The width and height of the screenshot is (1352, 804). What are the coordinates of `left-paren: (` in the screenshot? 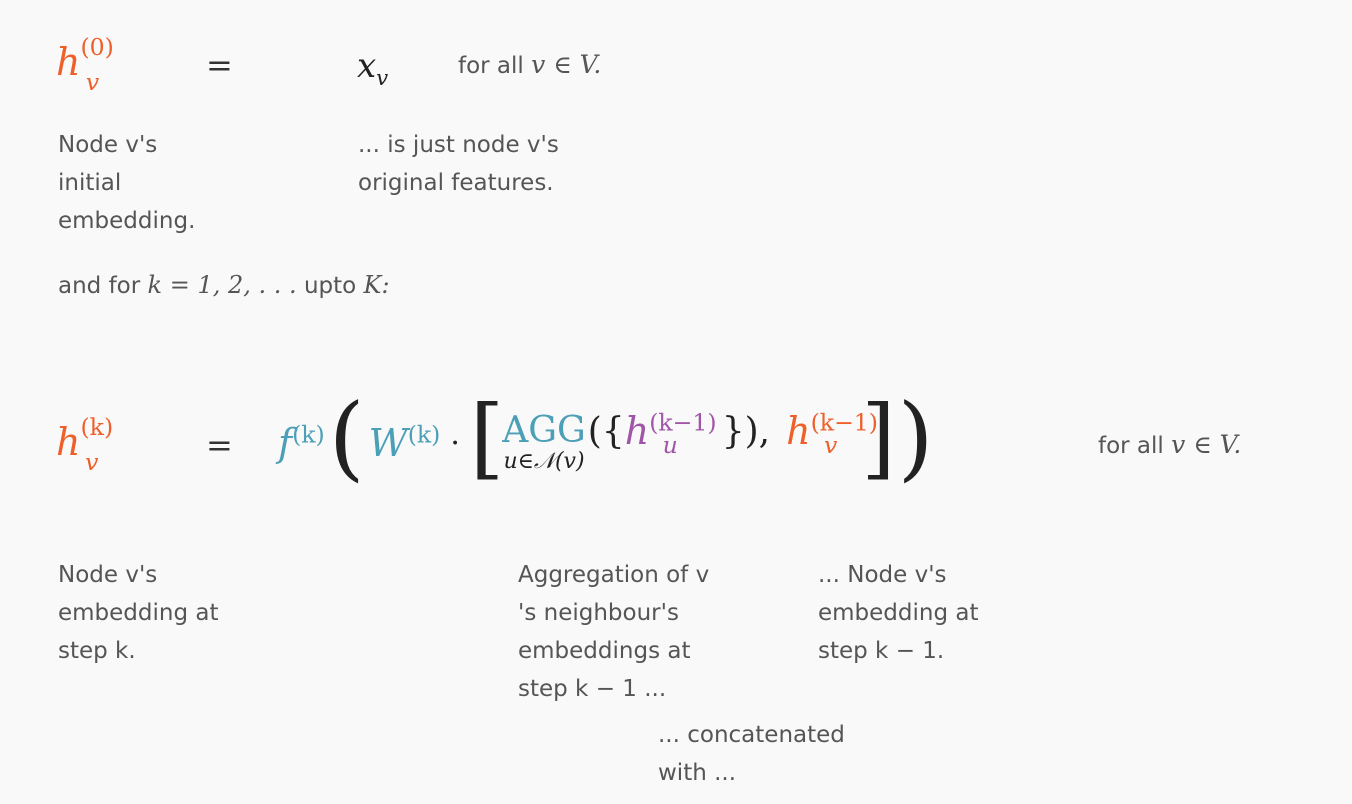 It's located at (346, 437).